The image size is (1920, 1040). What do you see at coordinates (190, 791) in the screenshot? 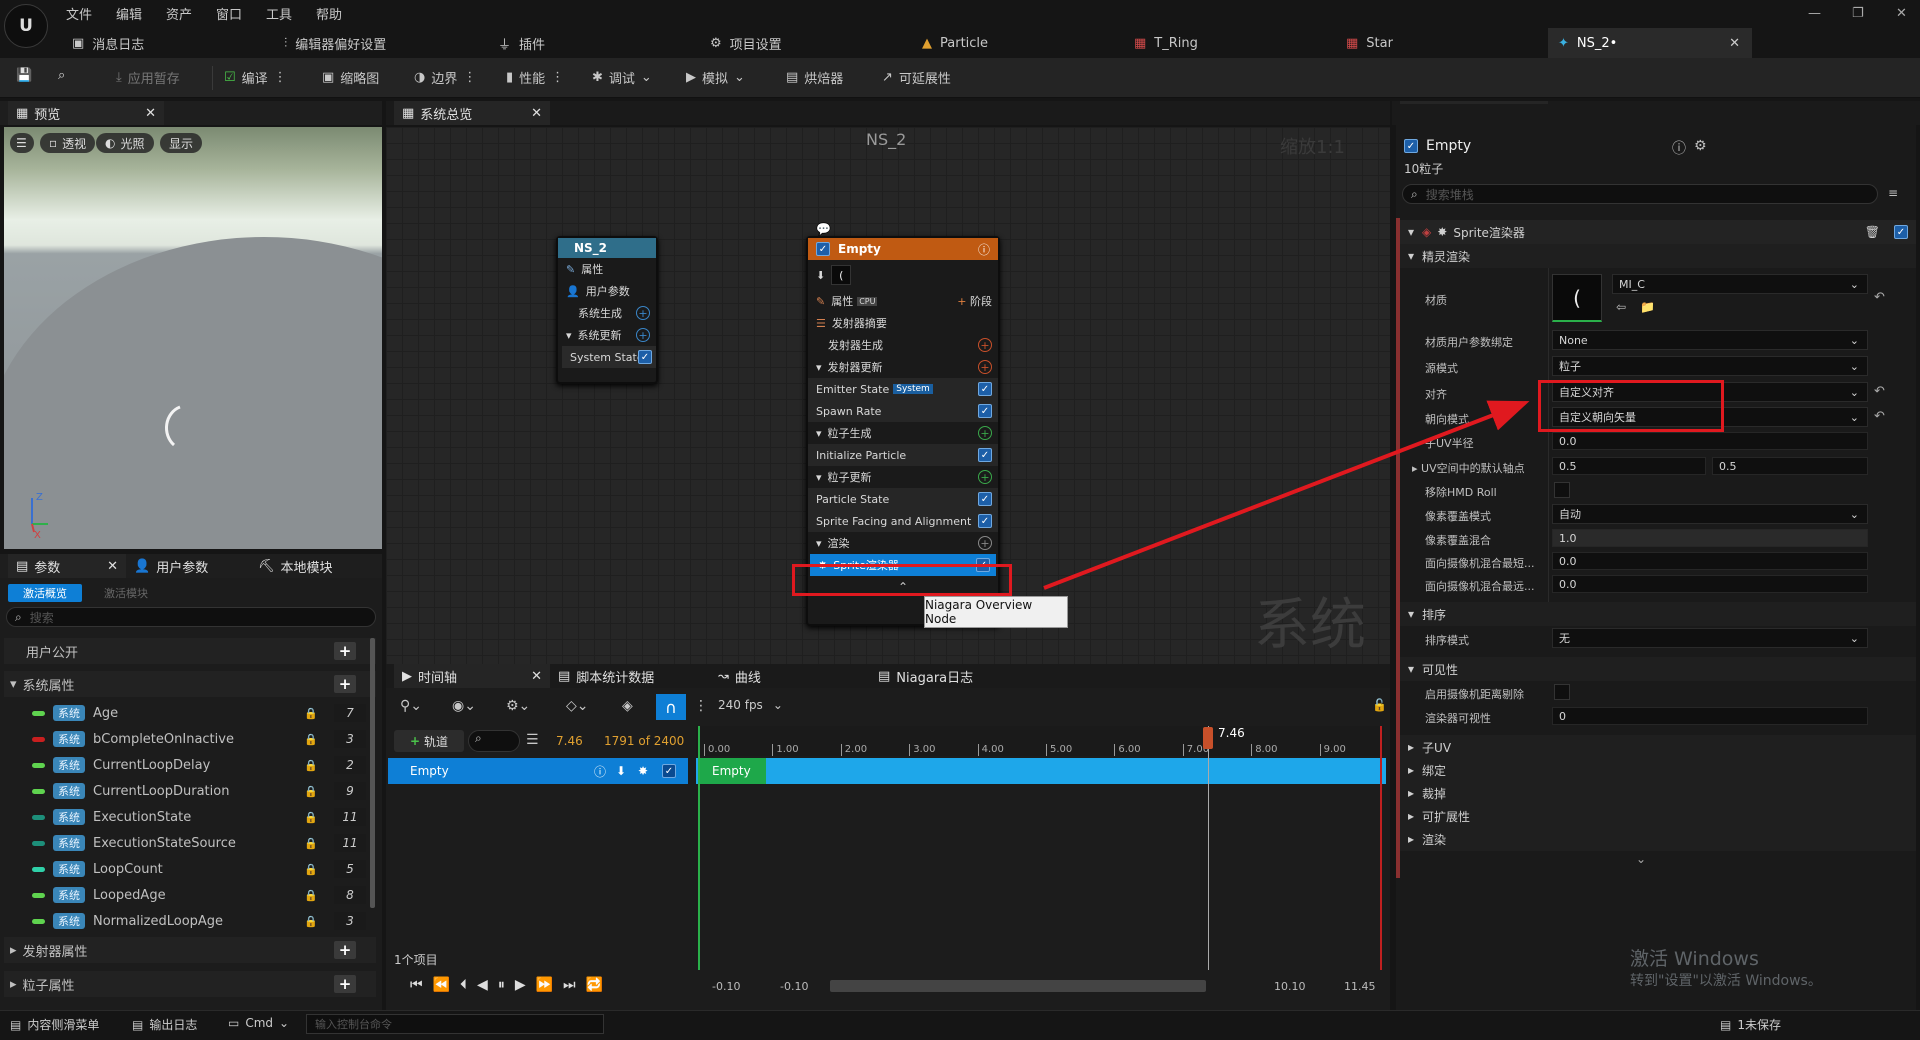
I see `param-row: 系统 CurrentLoopDuration 🔒 9` at bounding box center [190, 791].